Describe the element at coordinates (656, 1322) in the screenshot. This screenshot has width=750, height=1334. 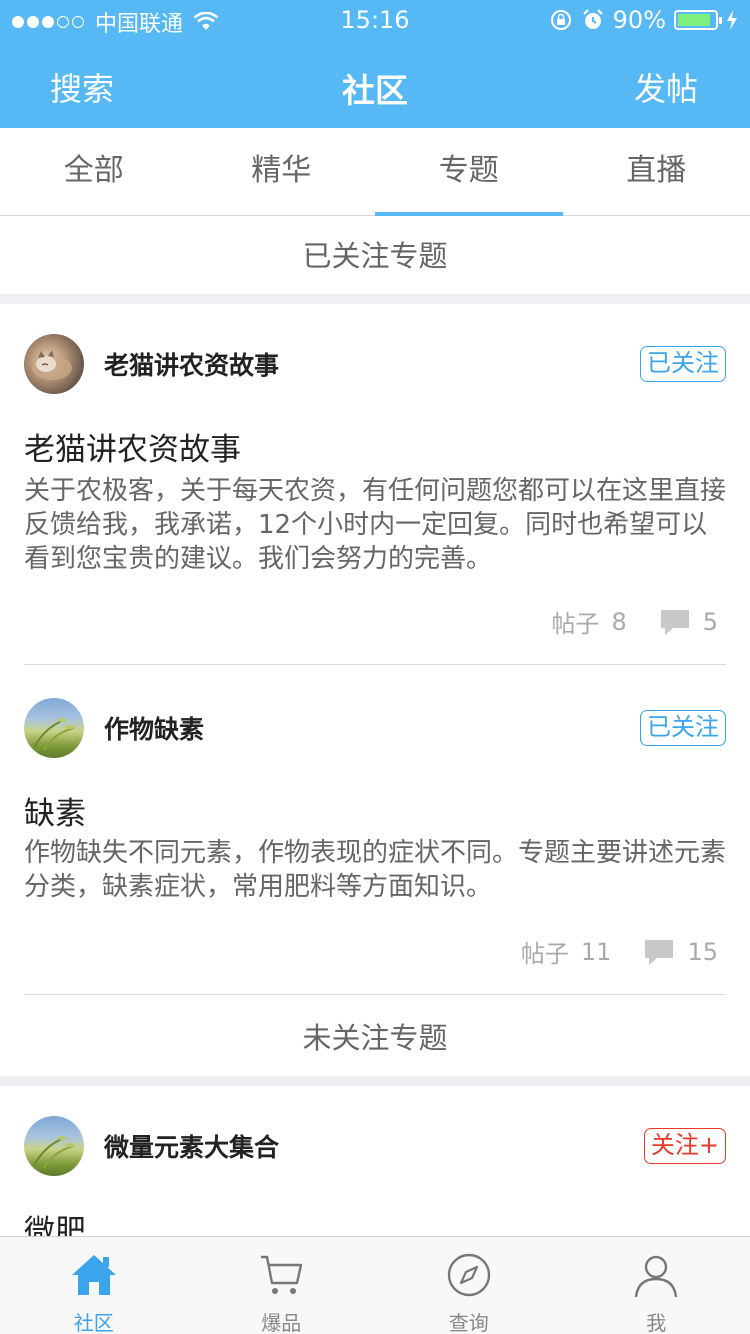
I see `tabbar-label: 我` at that location.